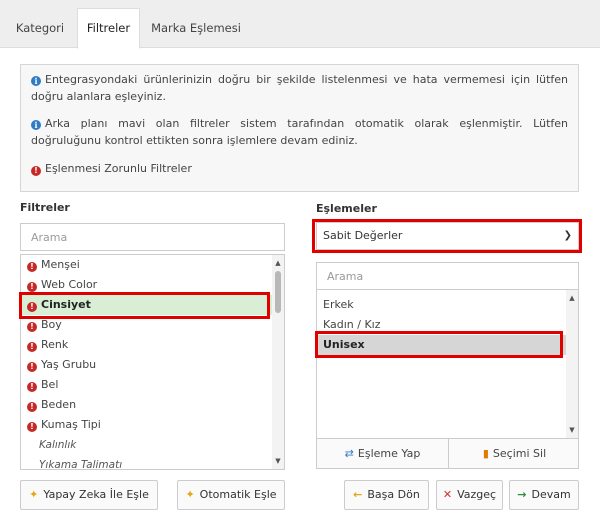  What do you see at coordinates (69, 364) in the screenshot?
I see `filter-item-label: Yaş Grubu` at bounding box center [69, 364].